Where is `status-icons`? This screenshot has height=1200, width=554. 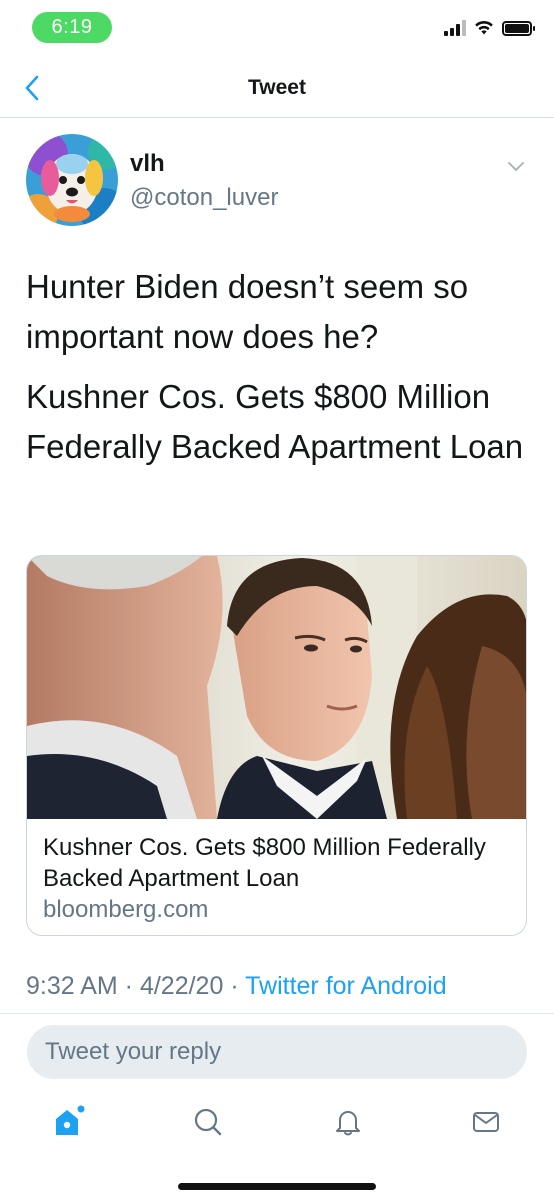
status-icons is located at coordinates (489, 28).